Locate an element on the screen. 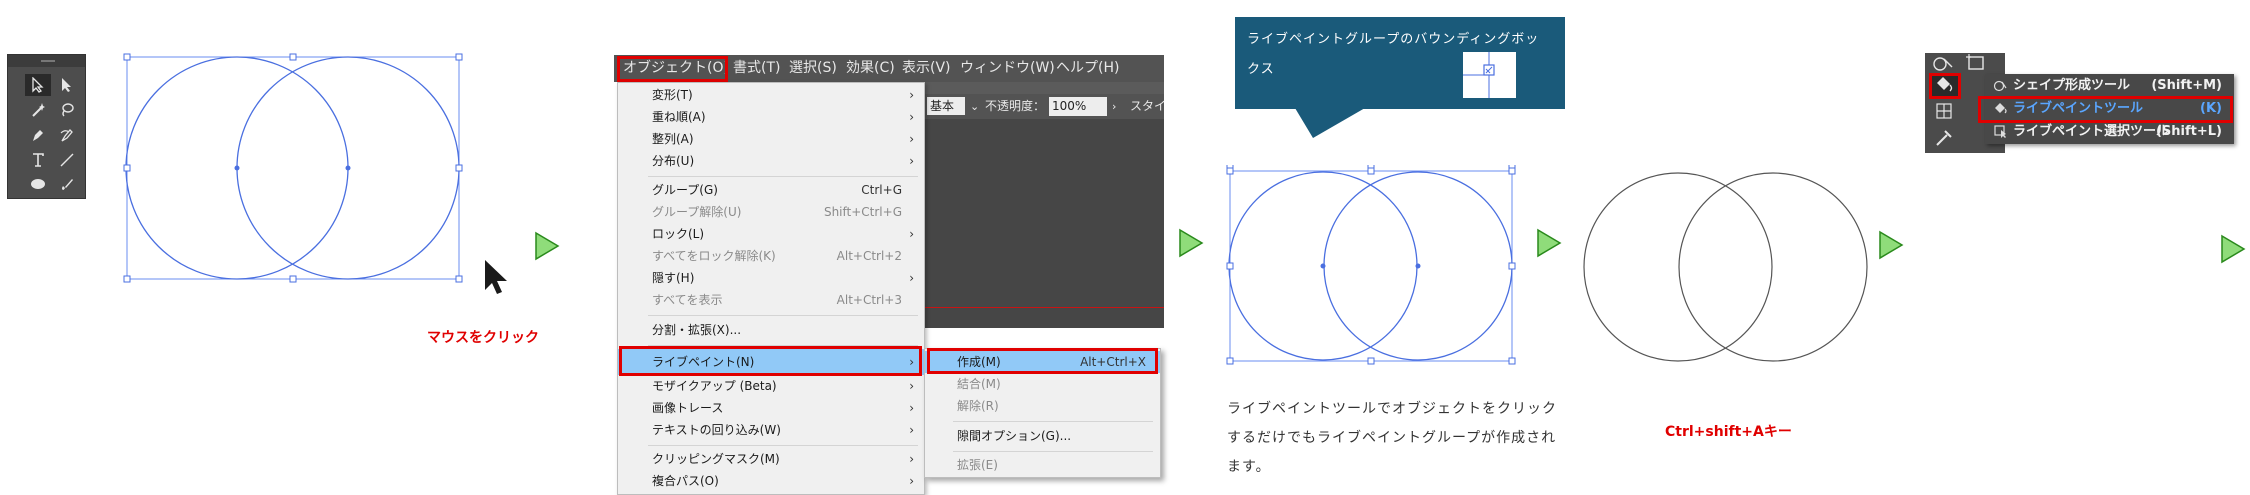  menu-item-group: グループ(G) Ctrl+G is located at coordinates (771, 190).